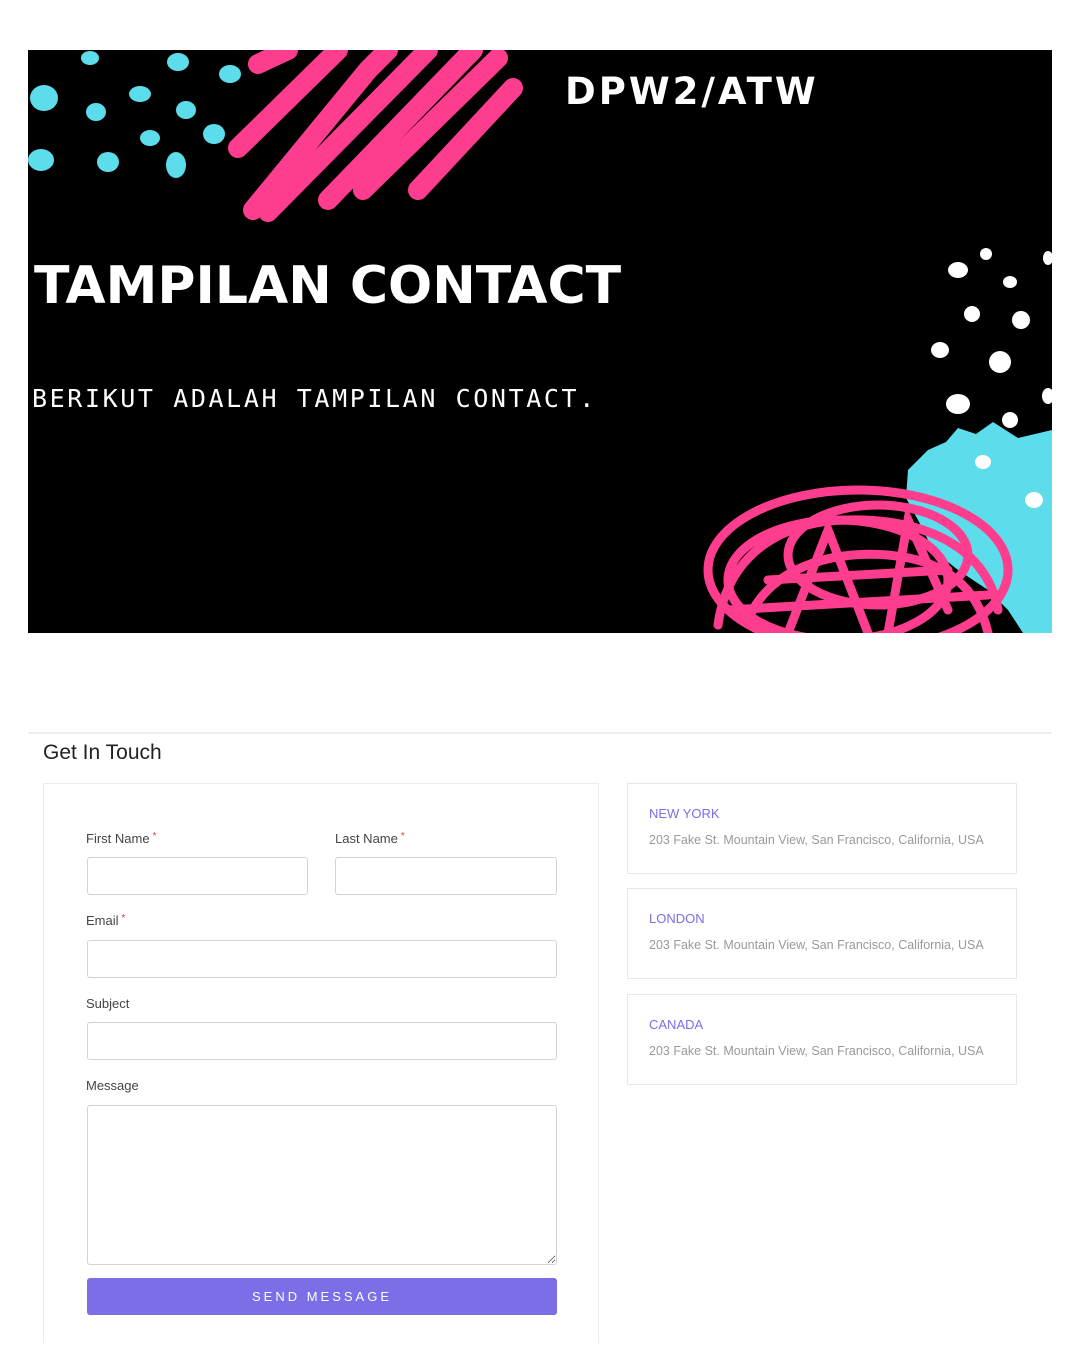 The height and width of the screenshot is (1350, 1080). I want to click on message-textarea, so click(322, 1185).